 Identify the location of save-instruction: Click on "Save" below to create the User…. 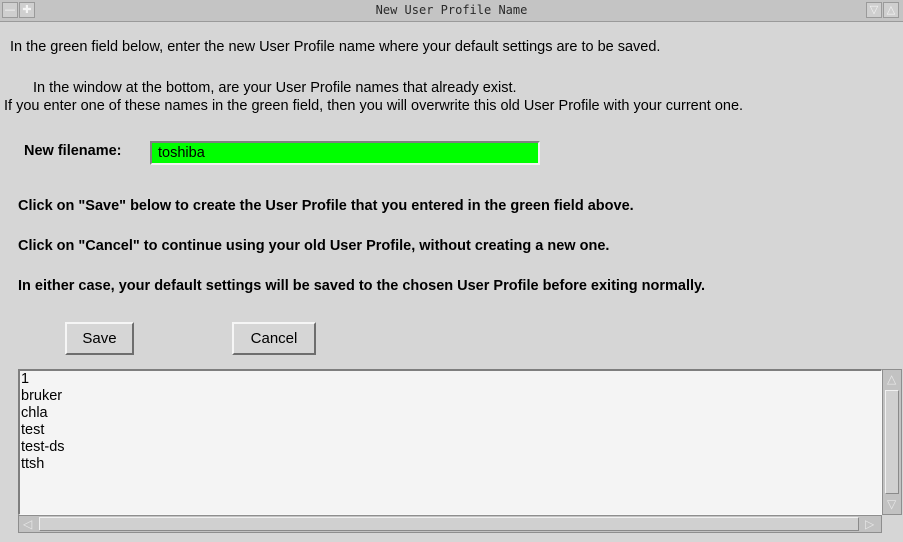
(326, 206).